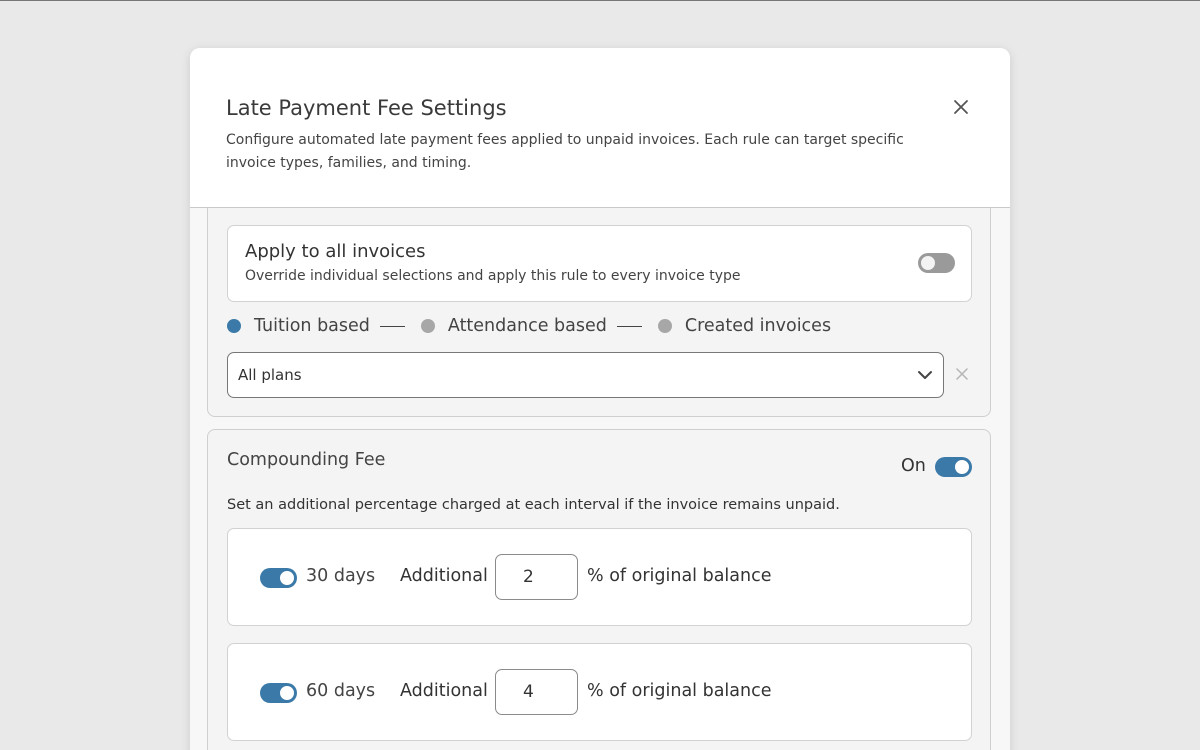 The width and height of the screenshot is (1200, 750). I want to click on interval-days-label: 30 days, so click(341, 576).